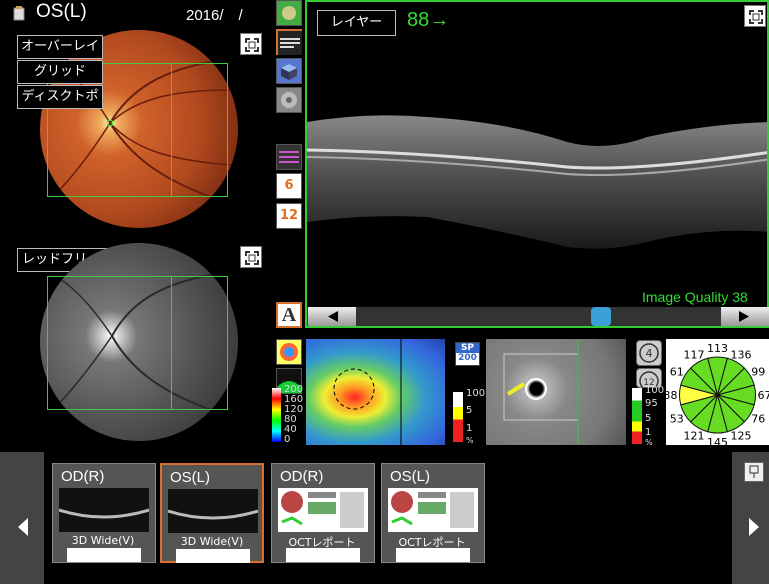  Describe the element at coordinates (60, 97) in the screenshot. I see `menu-disc-topo: ディスクトポ` at that location.